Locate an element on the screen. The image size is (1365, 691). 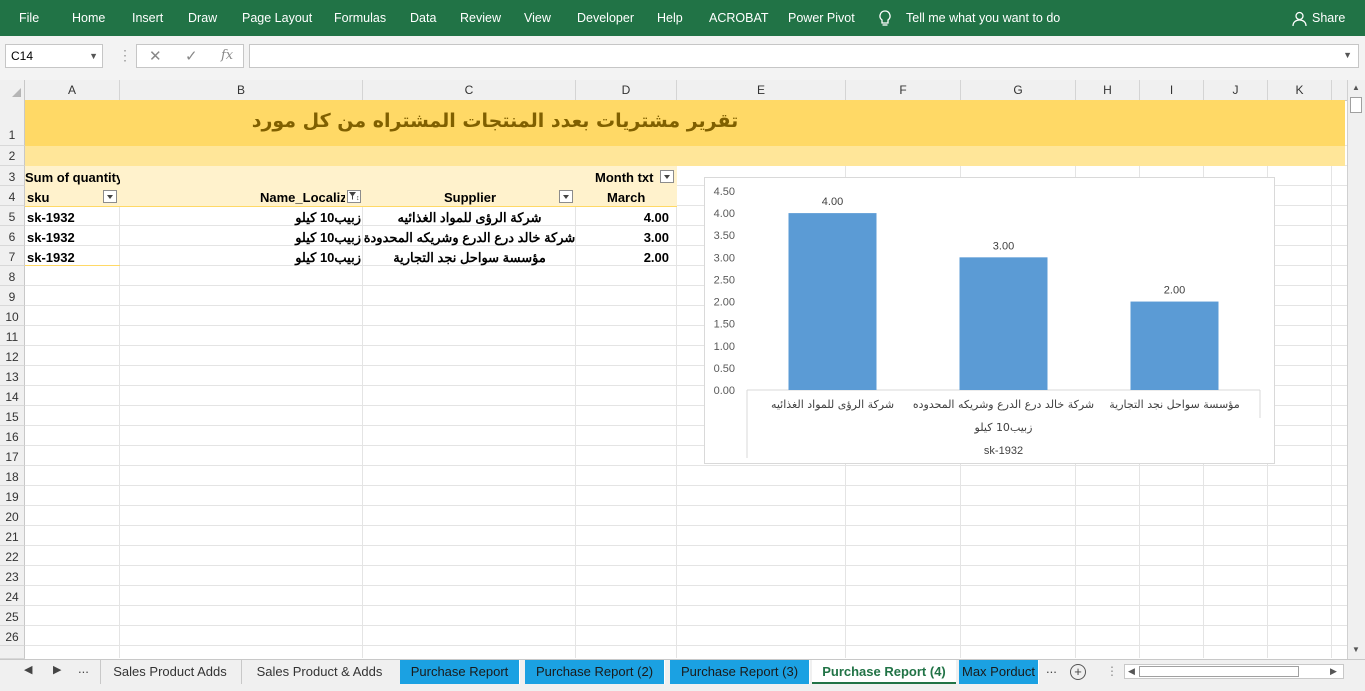
row-header-7: 7 is located at coordinates (12, 256).